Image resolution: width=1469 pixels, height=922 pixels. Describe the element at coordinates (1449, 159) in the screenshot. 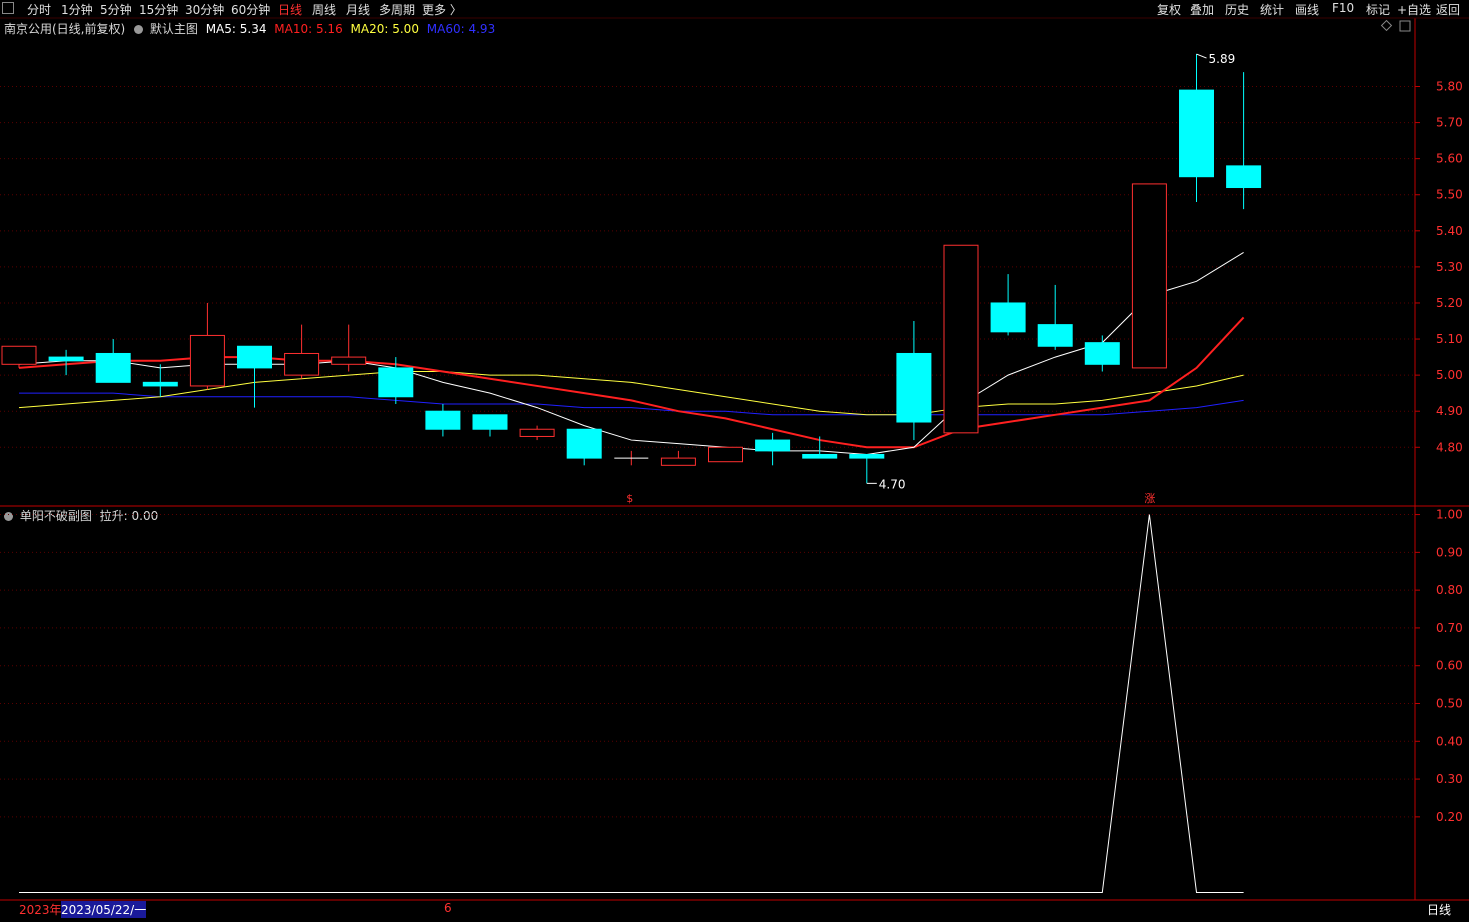

I see `main-tick-label: 5.60` at that location.